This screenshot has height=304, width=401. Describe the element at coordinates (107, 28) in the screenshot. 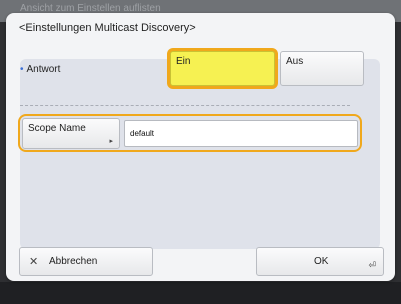

I see `dialog-title: <Einstellungen Multicast Discovery>` at that location.